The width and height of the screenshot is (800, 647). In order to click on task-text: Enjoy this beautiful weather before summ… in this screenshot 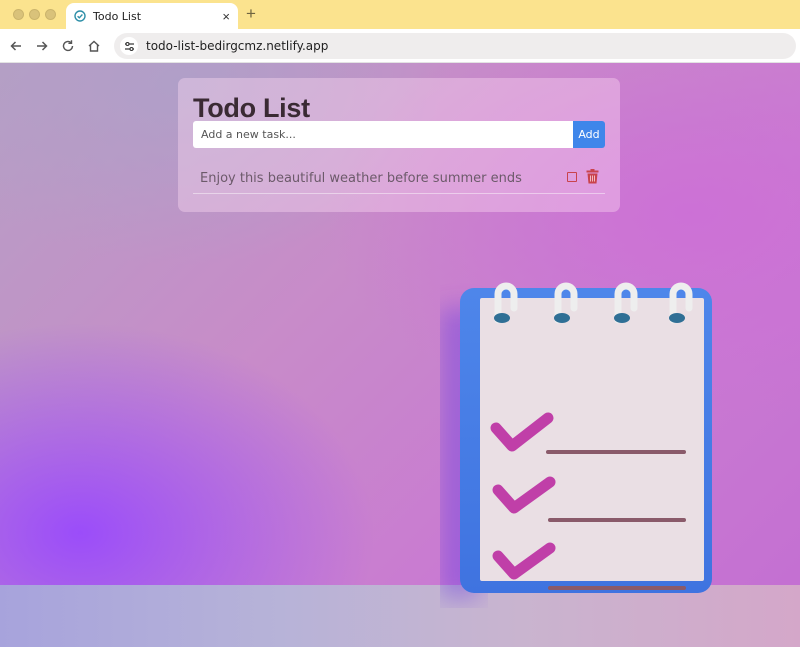, I will do `click(361, 178)`.